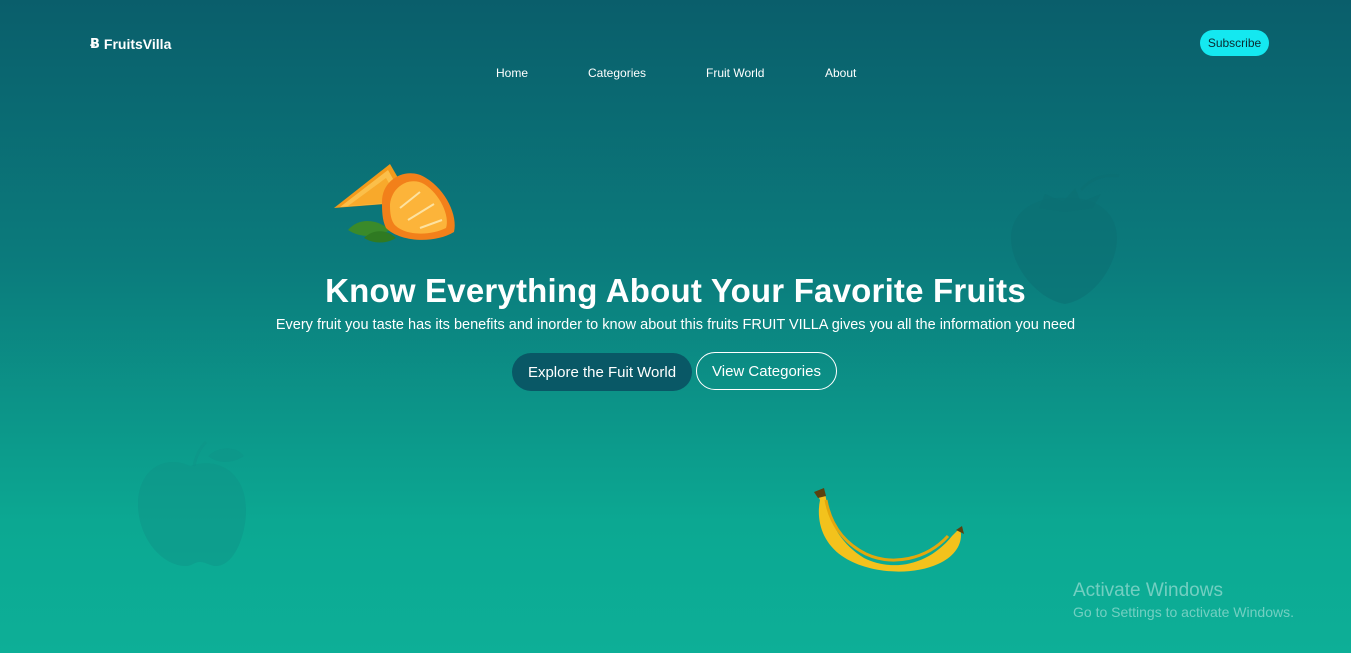 The width and height of the screenshot is (1351, 653). I want to click on watermark-subtitle: Go to Settings to activate Windows., so click(1183, 612).